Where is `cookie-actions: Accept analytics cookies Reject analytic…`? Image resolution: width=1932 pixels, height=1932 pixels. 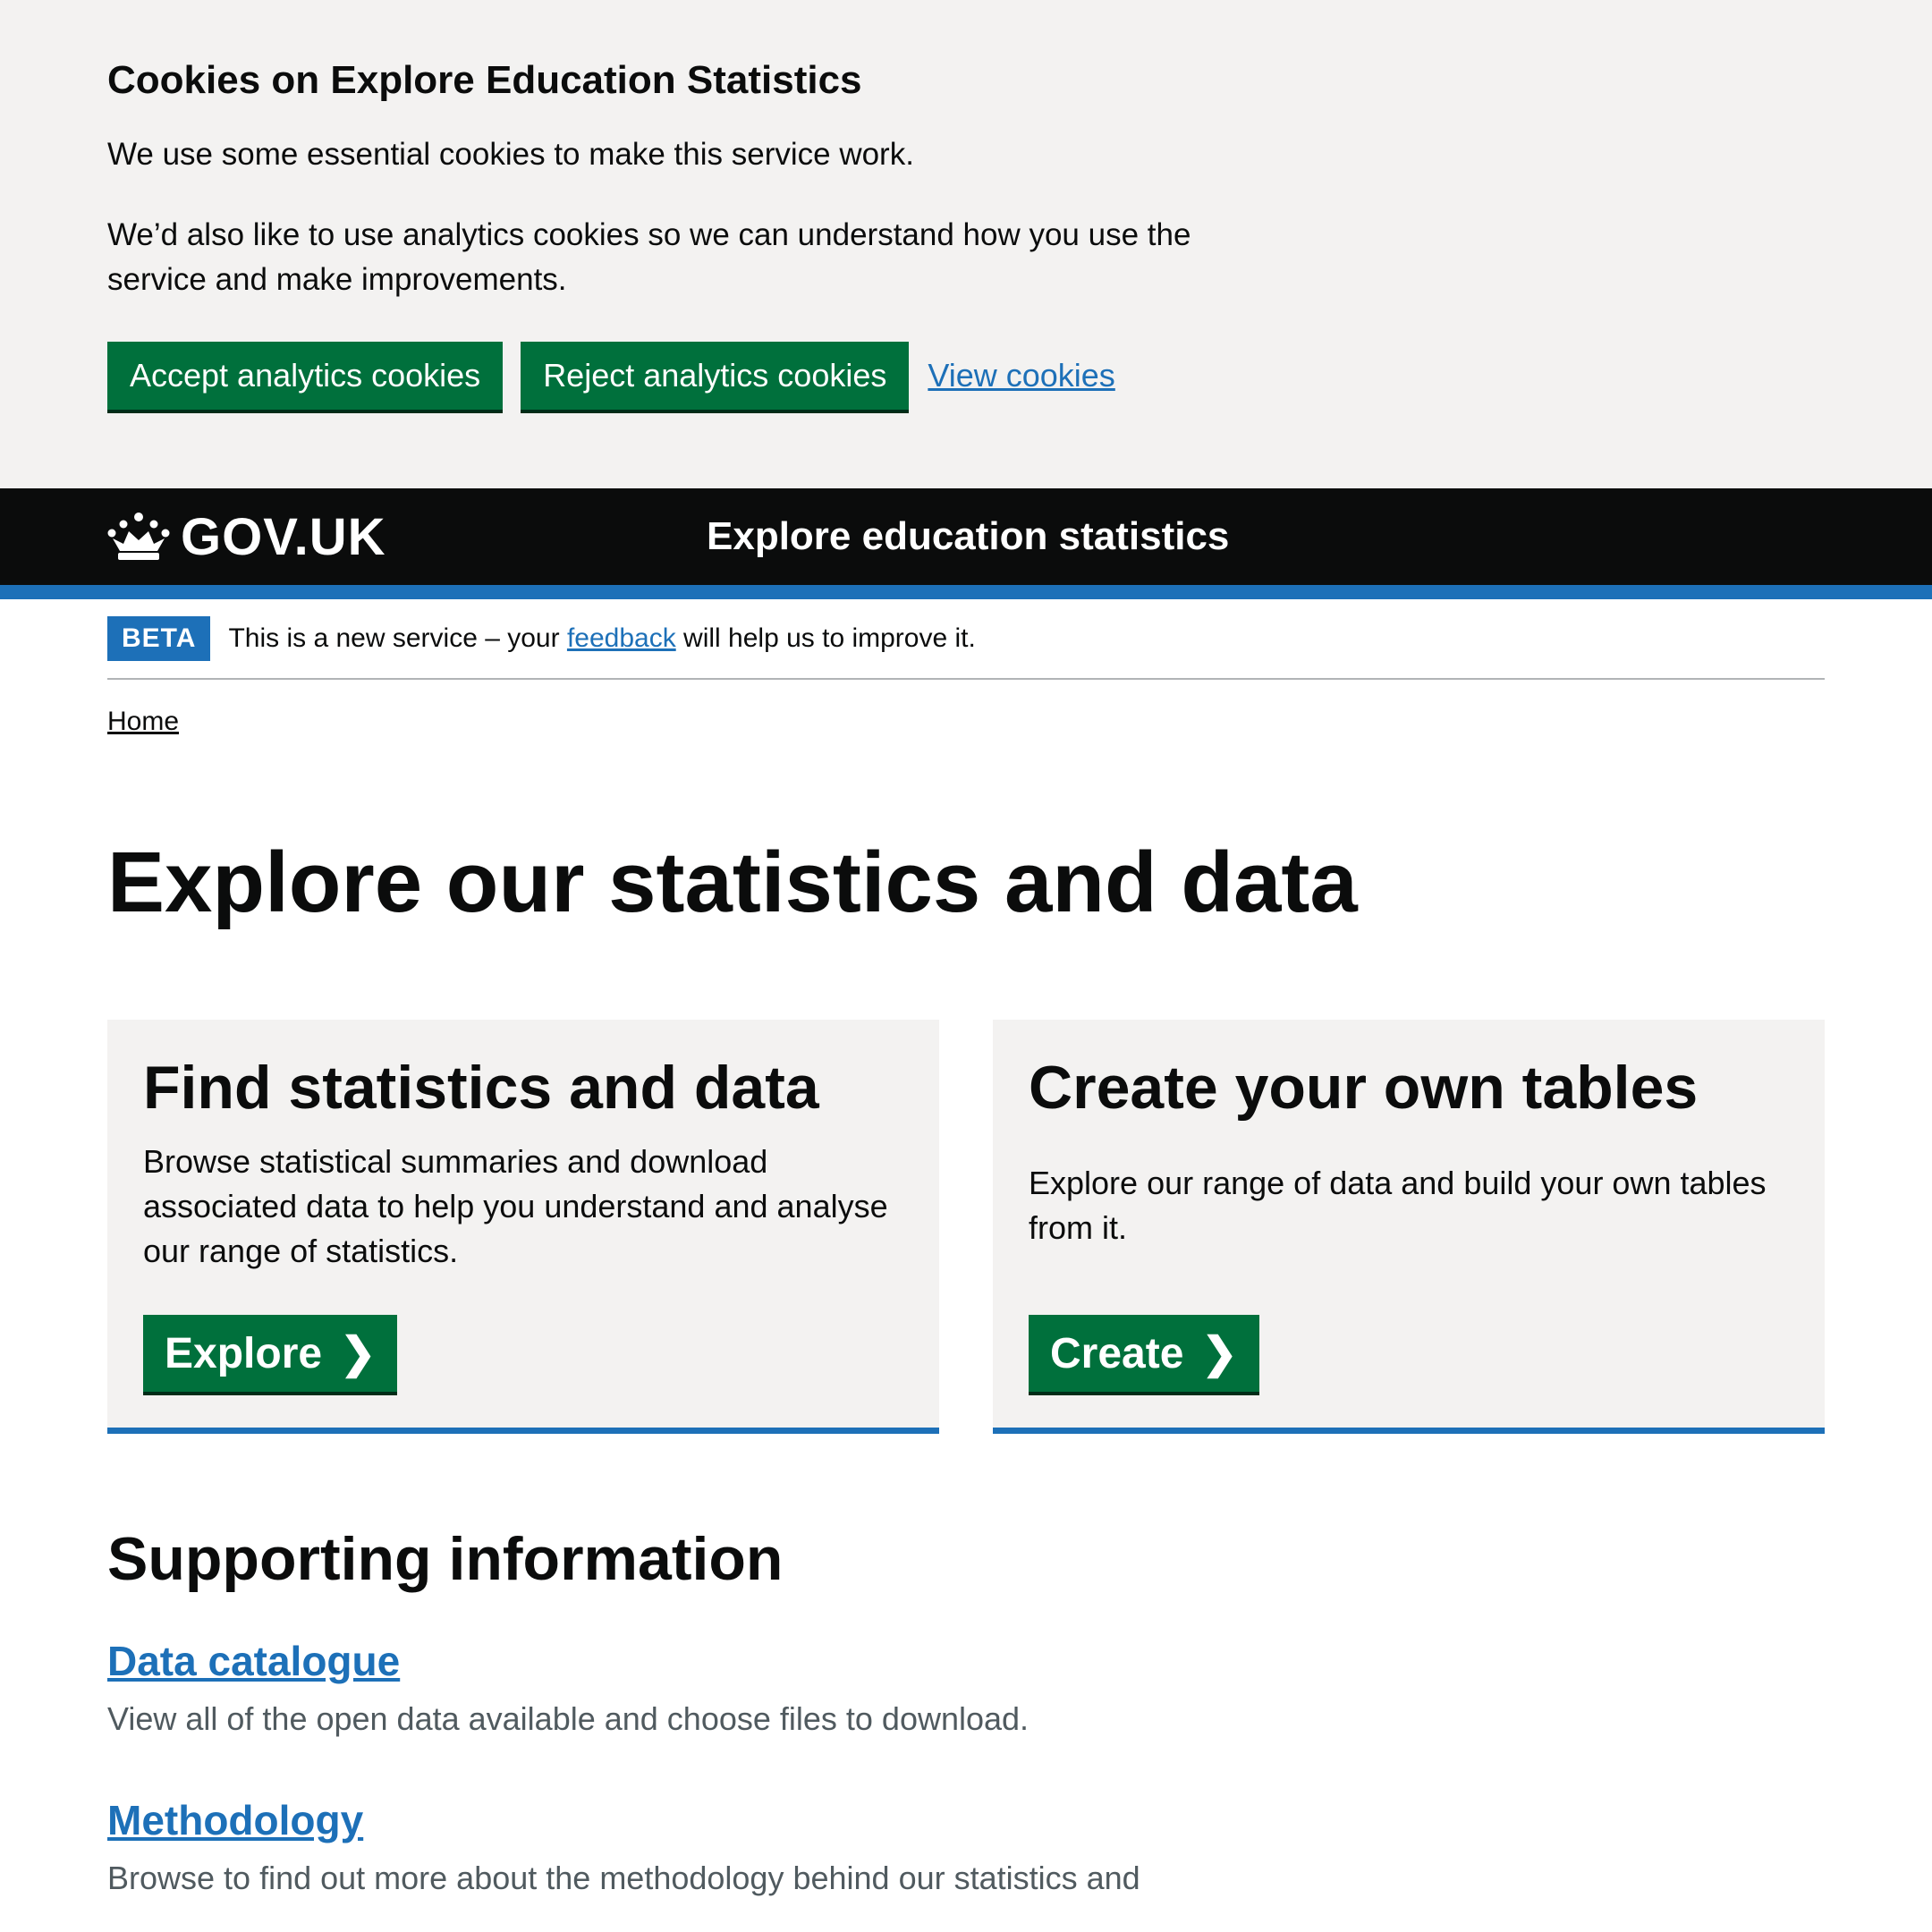 cookie-actions: Accept analytics cookies Reject analytic… is located at coordinates (966, 376).